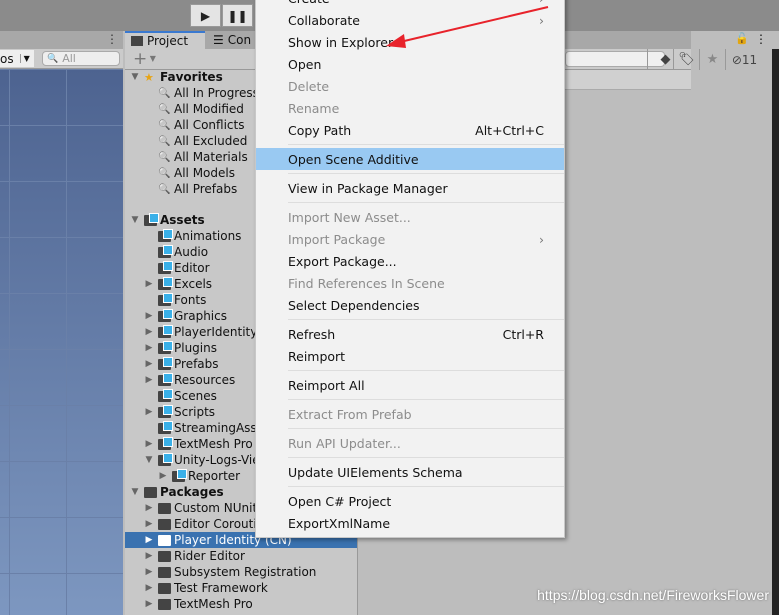 The width and height of the screenshot is (779, 615). I want to click on annotation-arrow, so click(467, 27).